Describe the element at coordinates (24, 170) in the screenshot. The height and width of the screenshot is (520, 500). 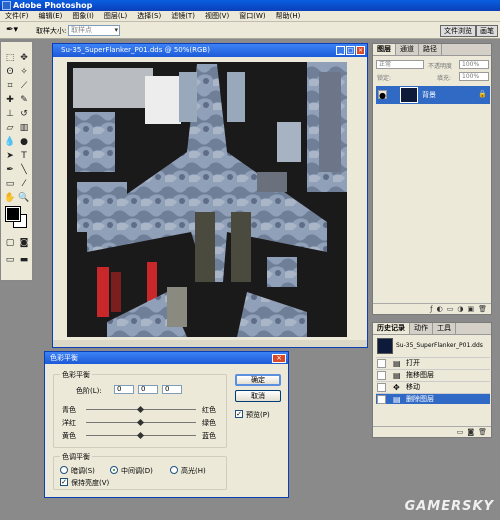
I see `shape-tool-icon: ╲` at that location.